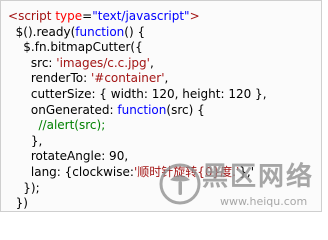  I want to click on property-key: lang: {clockwise:, so click(82, 171).